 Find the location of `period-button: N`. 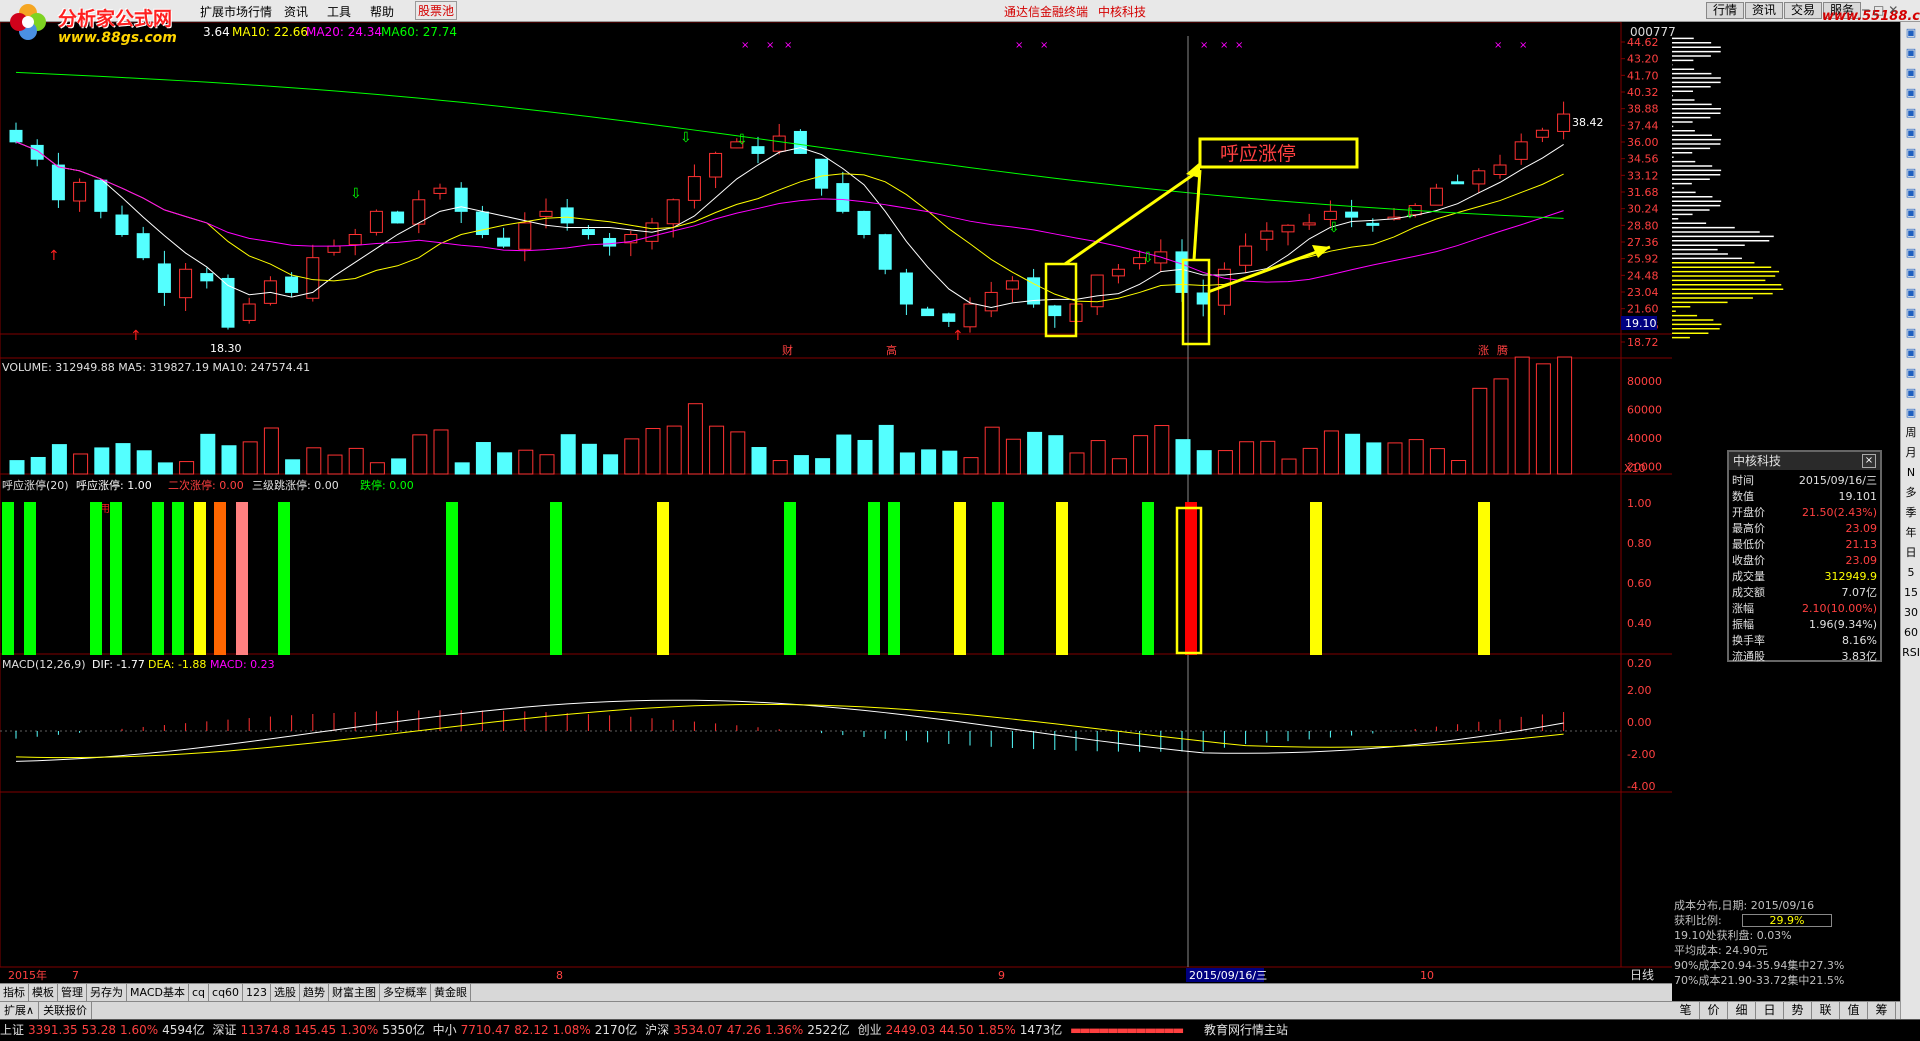

period-button: N is located at coordinates (1911, 473).